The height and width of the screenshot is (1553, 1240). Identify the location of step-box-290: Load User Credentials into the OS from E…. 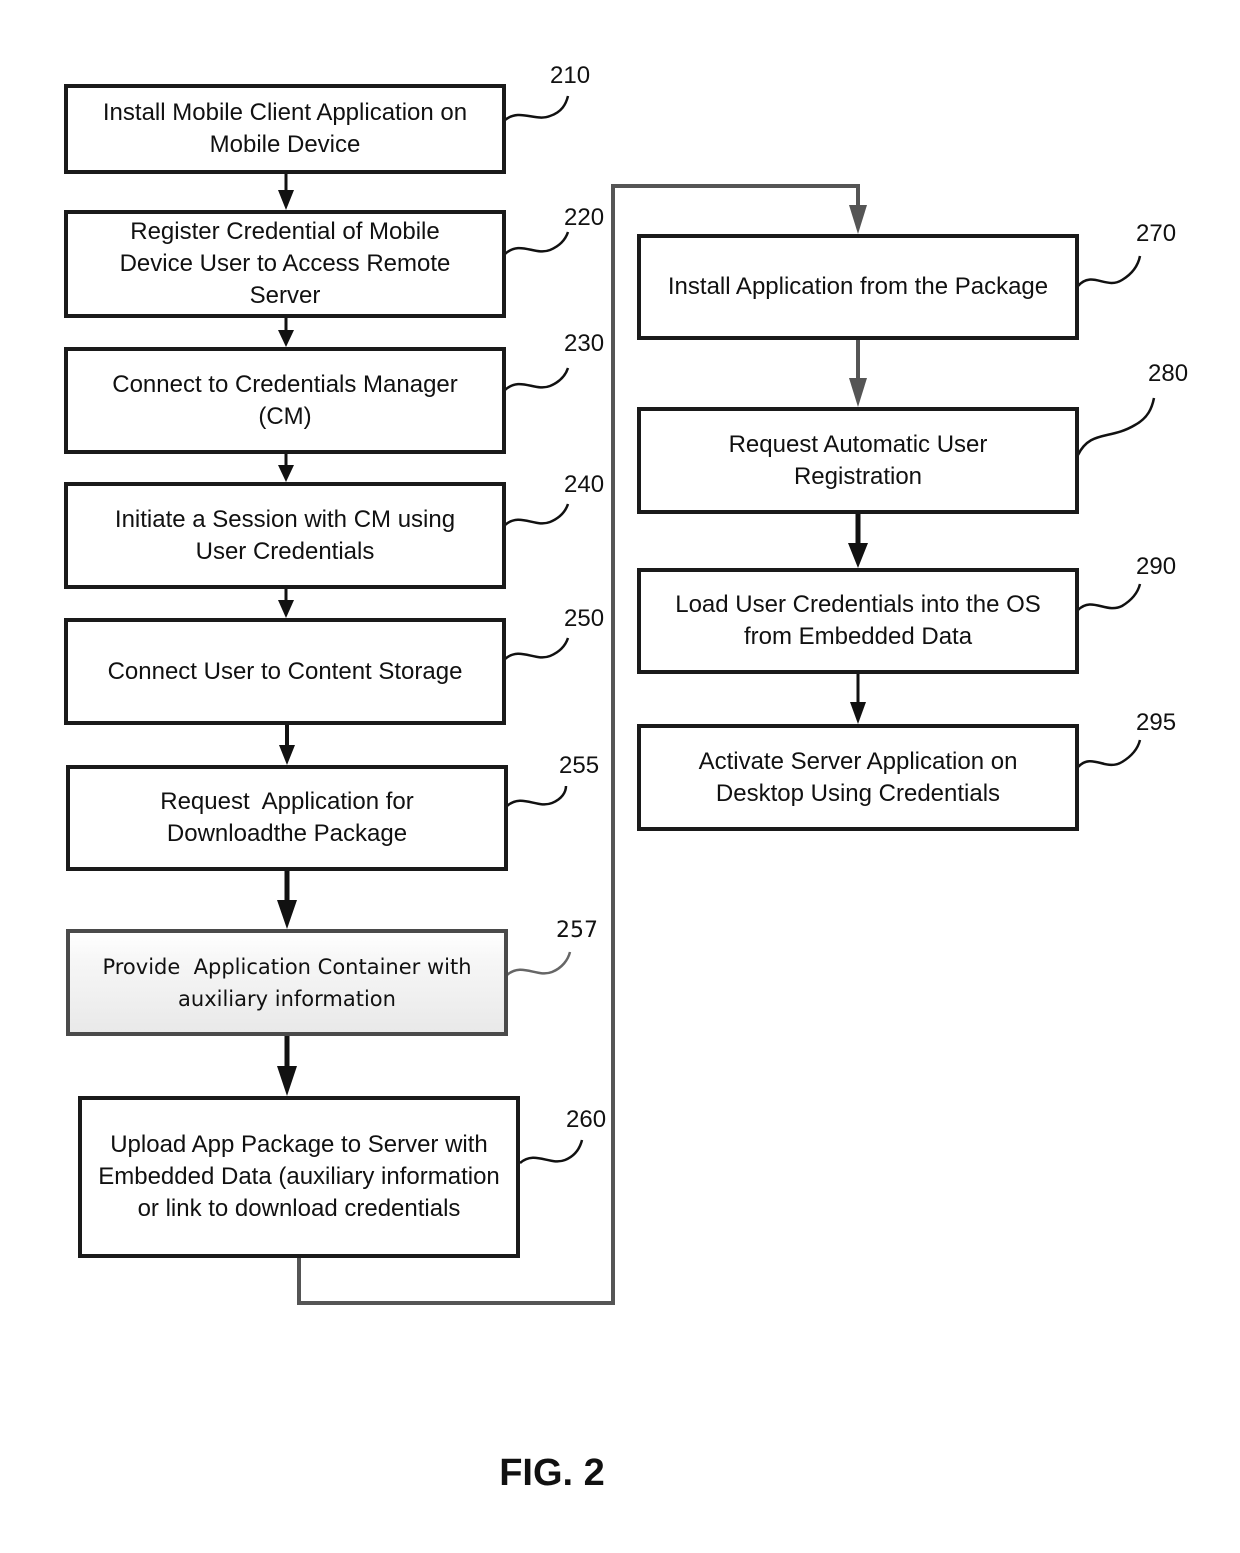
(858, 621).